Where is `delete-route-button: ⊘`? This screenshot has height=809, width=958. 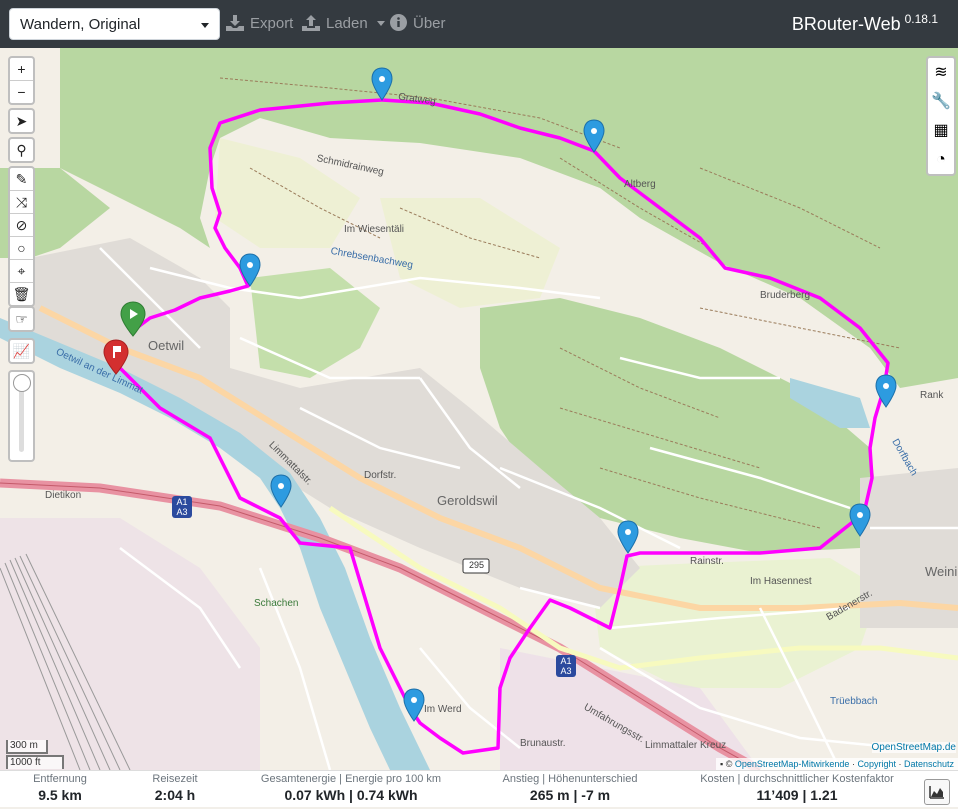 delete-route-button: ⊘ is located at coordinates (21, 225).